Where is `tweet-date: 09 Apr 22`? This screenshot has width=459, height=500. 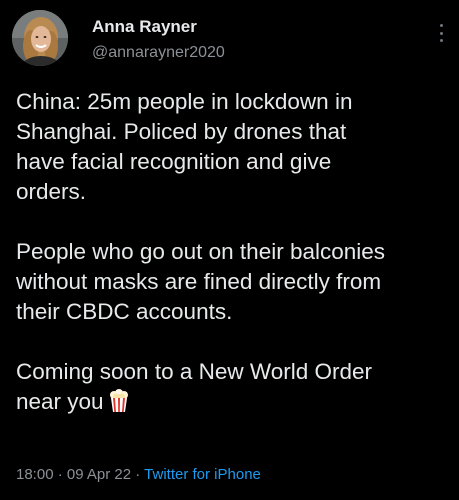 tweet-date: 09 Apr 22 is located at coordinates (99, 474).